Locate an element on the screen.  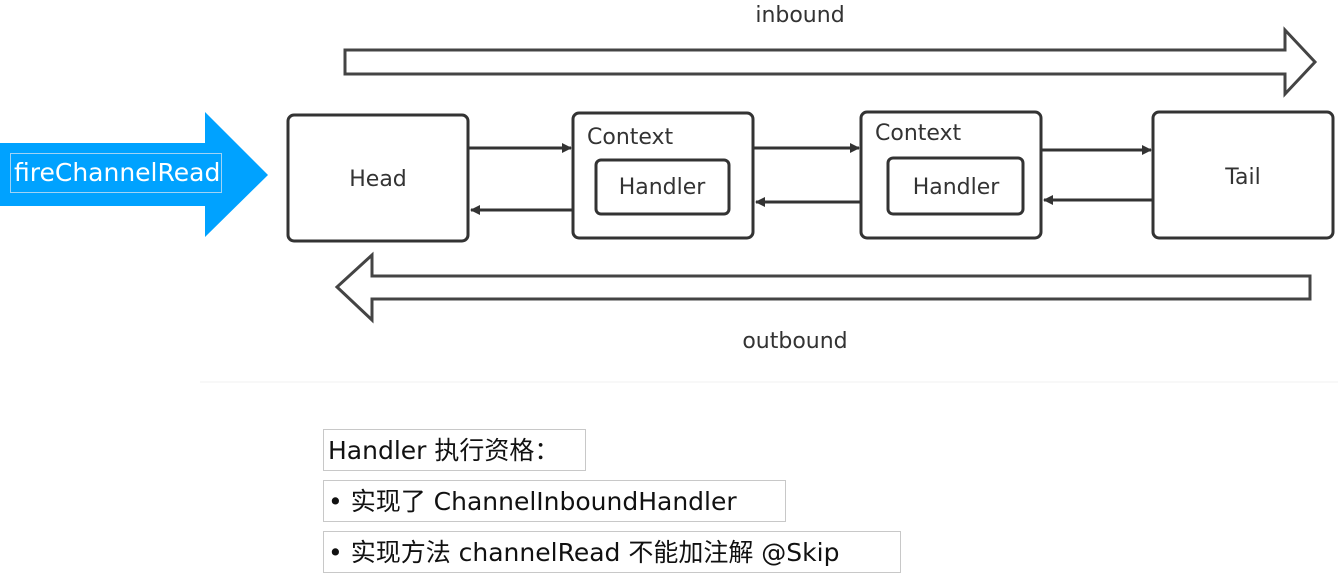
notes-item: • 实现了 ChannelInboundHandler is located at coordinates (554, 501).